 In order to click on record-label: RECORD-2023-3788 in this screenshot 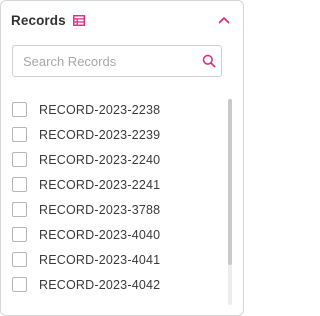, I will do `click(100, 209)`.